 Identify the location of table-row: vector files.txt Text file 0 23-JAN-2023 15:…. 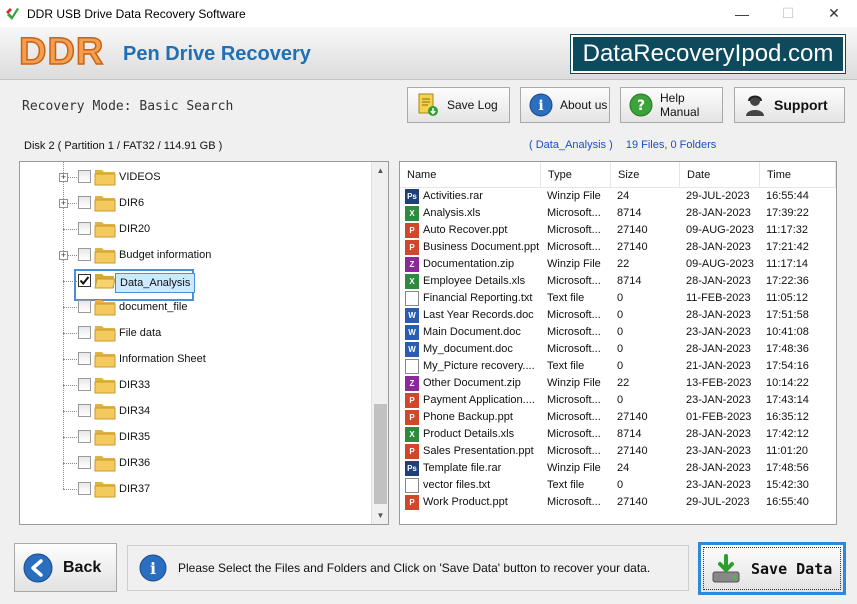
(618, 485).